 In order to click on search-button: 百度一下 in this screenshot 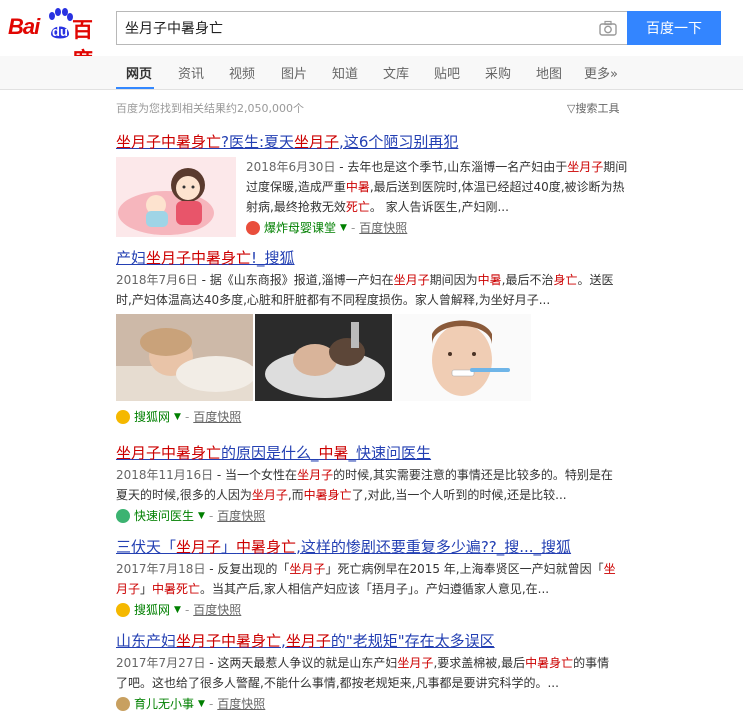, I will do `click(674, 28)`.